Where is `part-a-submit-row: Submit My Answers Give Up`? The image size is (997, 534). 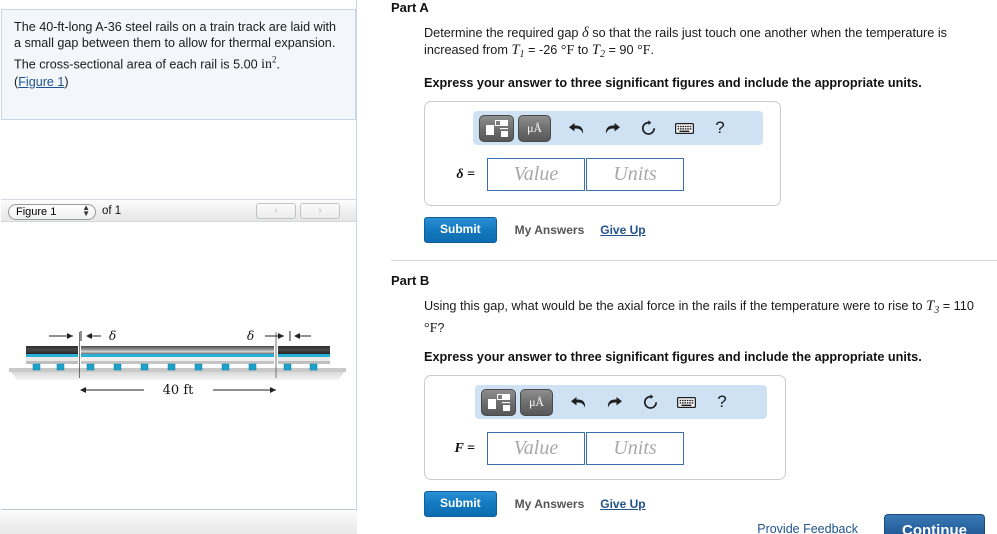 part-a-submit-row: Submit My Answers Give Up is located at coordinates (710, 230).